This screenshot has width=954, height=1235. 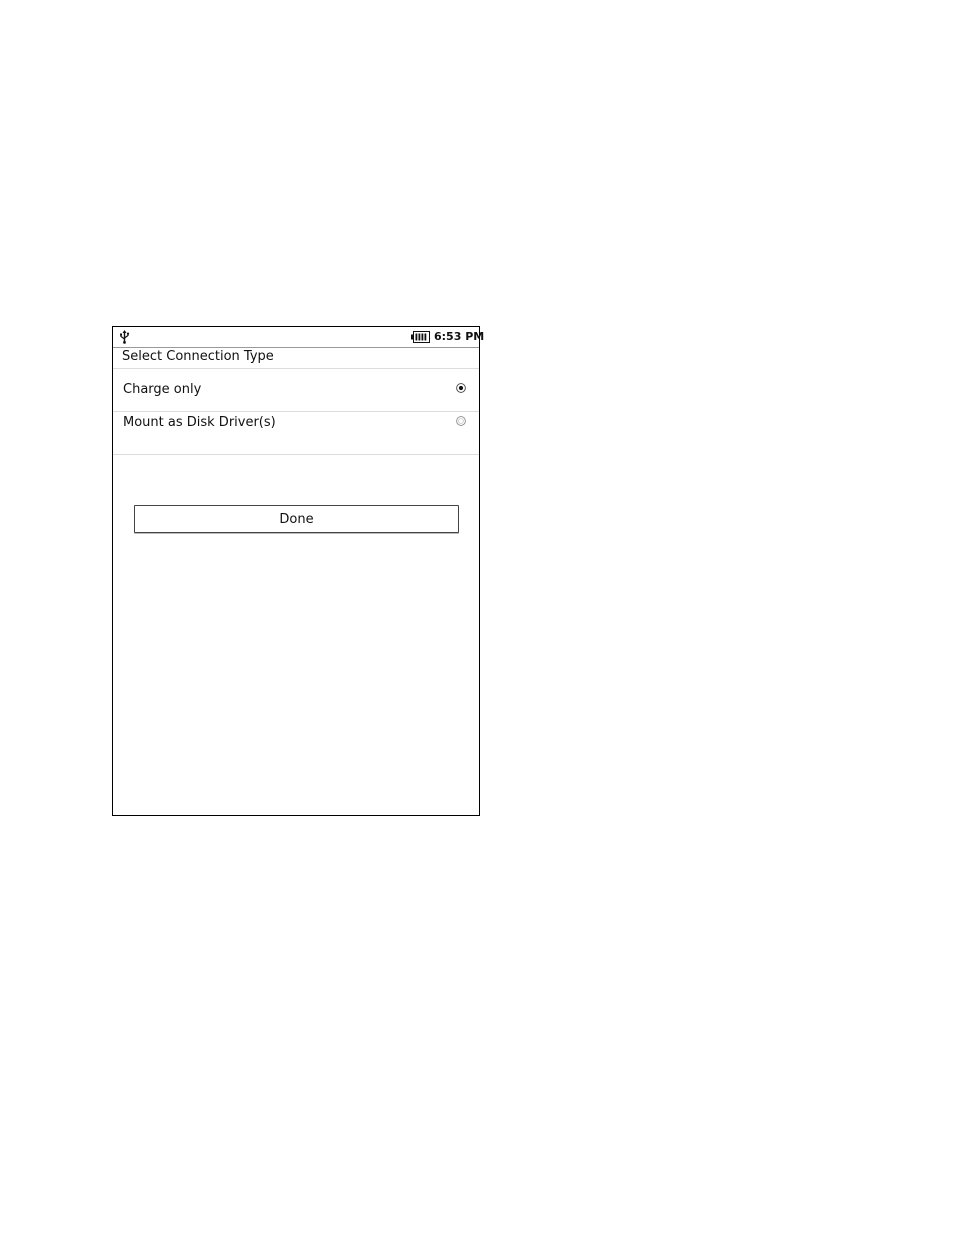 I want to click on status-clock: 6:53 PM, so click(x=459, y=336).